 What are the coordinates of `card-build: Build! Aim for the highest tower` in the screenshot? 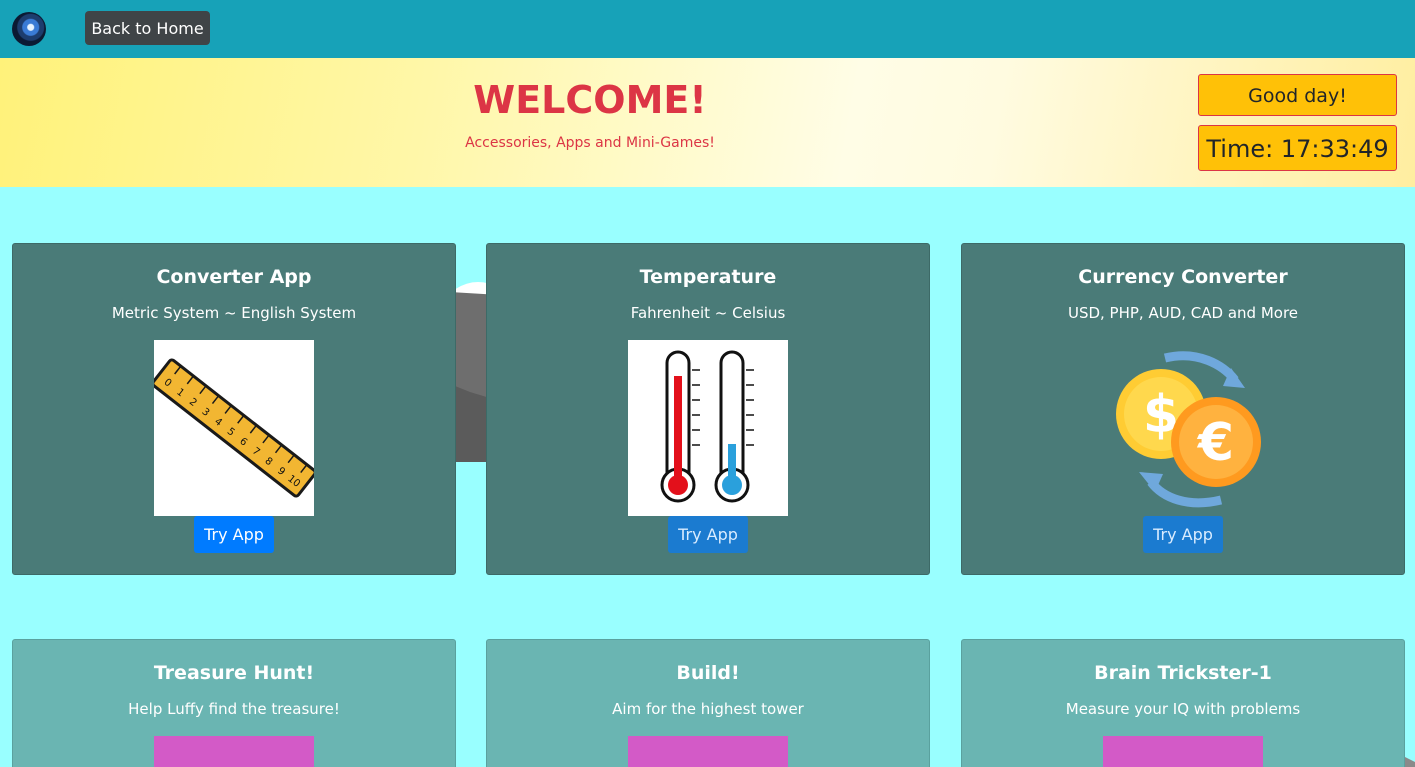 It's located at (708, 703).